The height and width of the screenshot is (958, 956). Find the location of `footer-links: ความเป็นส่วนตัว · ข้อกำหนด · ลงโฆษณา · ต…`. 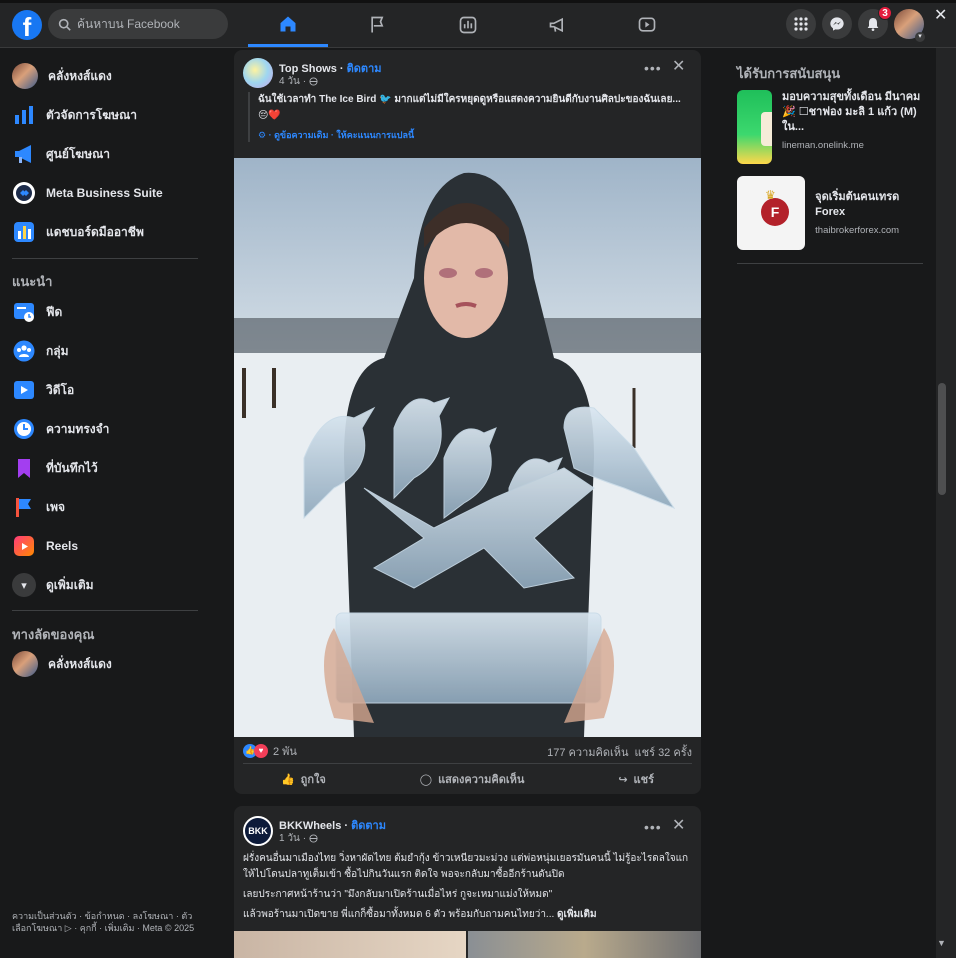

footer-links: ความเป็นส่วนตัว · ข้อกำหนด · ลงโฆษณา · ต… is located at coordinates (104, 922).